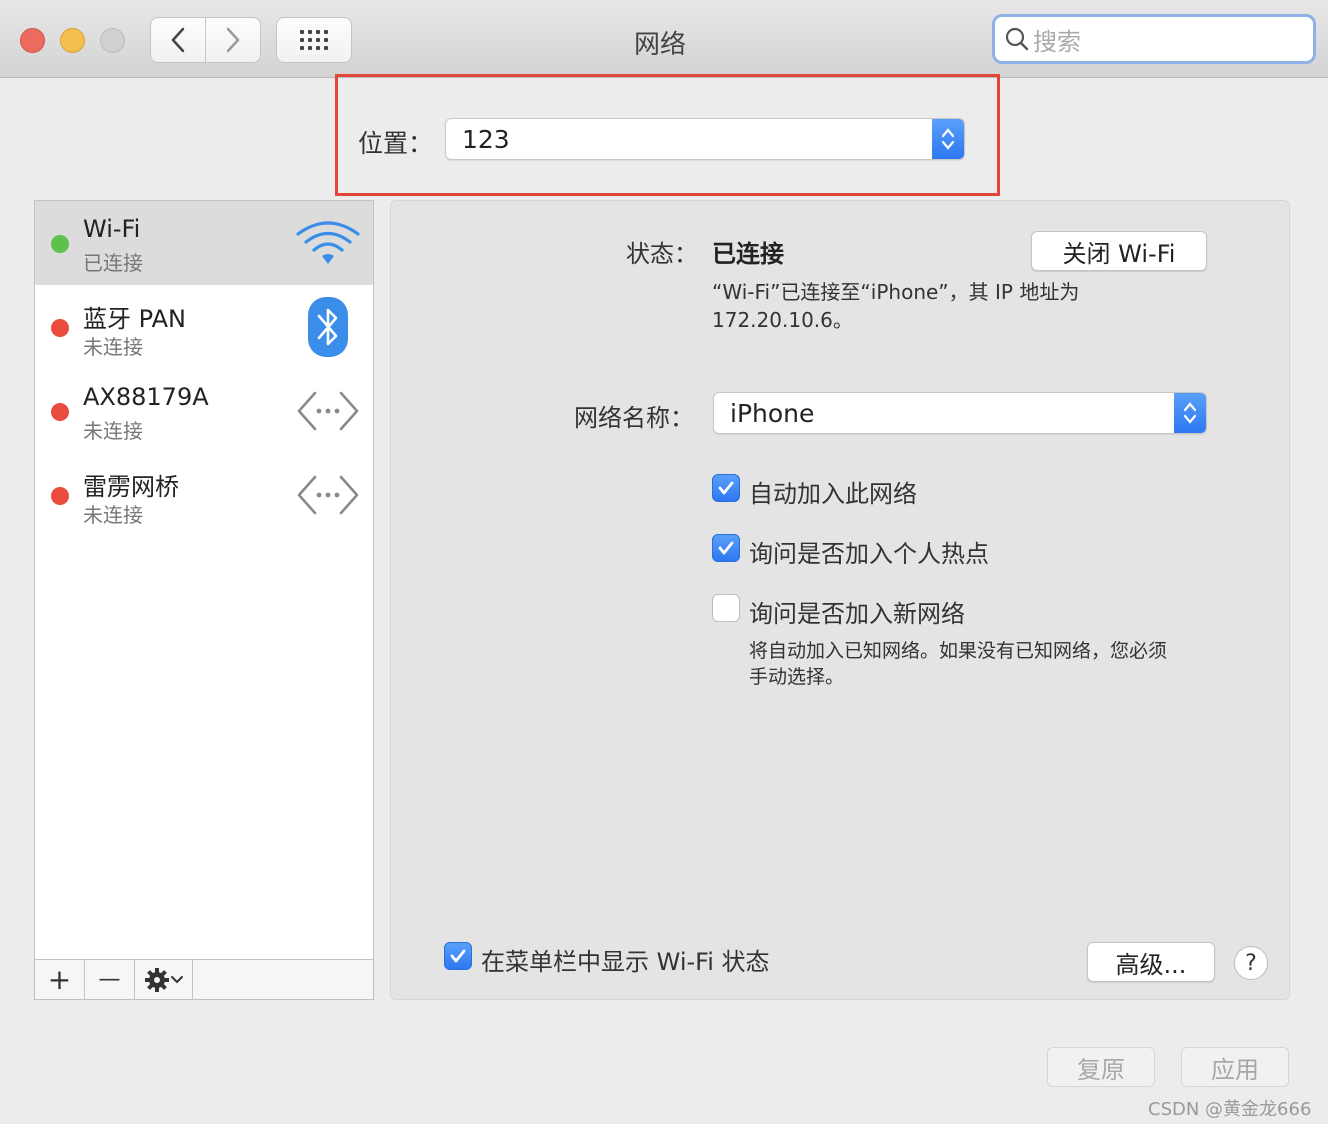 The image size is (1328, 1124). I want to click on auto-join-label: 自动加入此网络, so click(833, 491).